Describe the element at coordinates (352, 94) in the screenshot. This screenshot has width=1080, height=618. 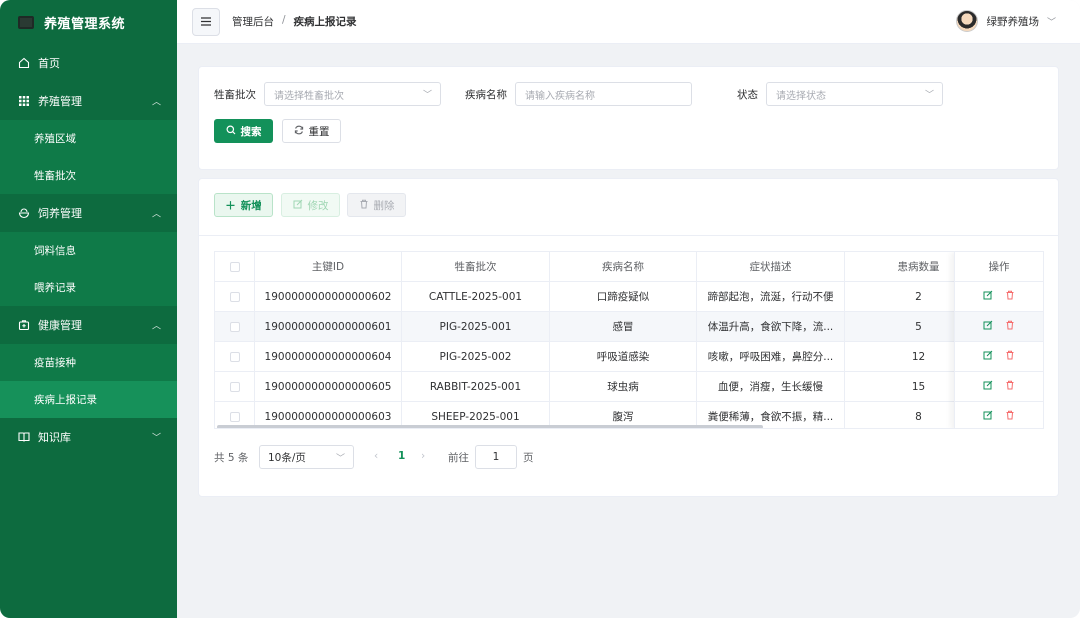
I see `batch-select: 请选择牲畜批次 ﹀` at that location.